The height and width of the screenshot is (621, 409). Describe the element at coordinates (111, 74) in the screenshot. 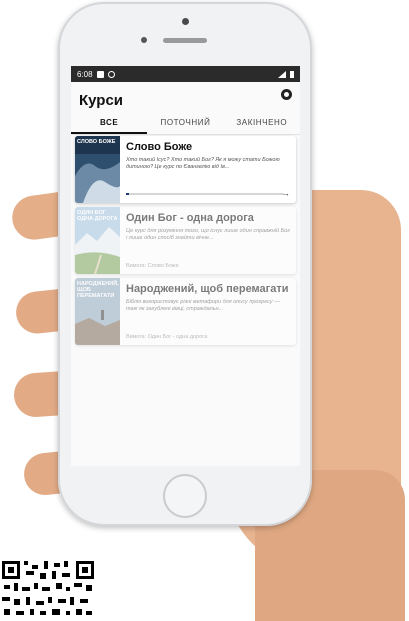

I see `sync-icon` at that location.